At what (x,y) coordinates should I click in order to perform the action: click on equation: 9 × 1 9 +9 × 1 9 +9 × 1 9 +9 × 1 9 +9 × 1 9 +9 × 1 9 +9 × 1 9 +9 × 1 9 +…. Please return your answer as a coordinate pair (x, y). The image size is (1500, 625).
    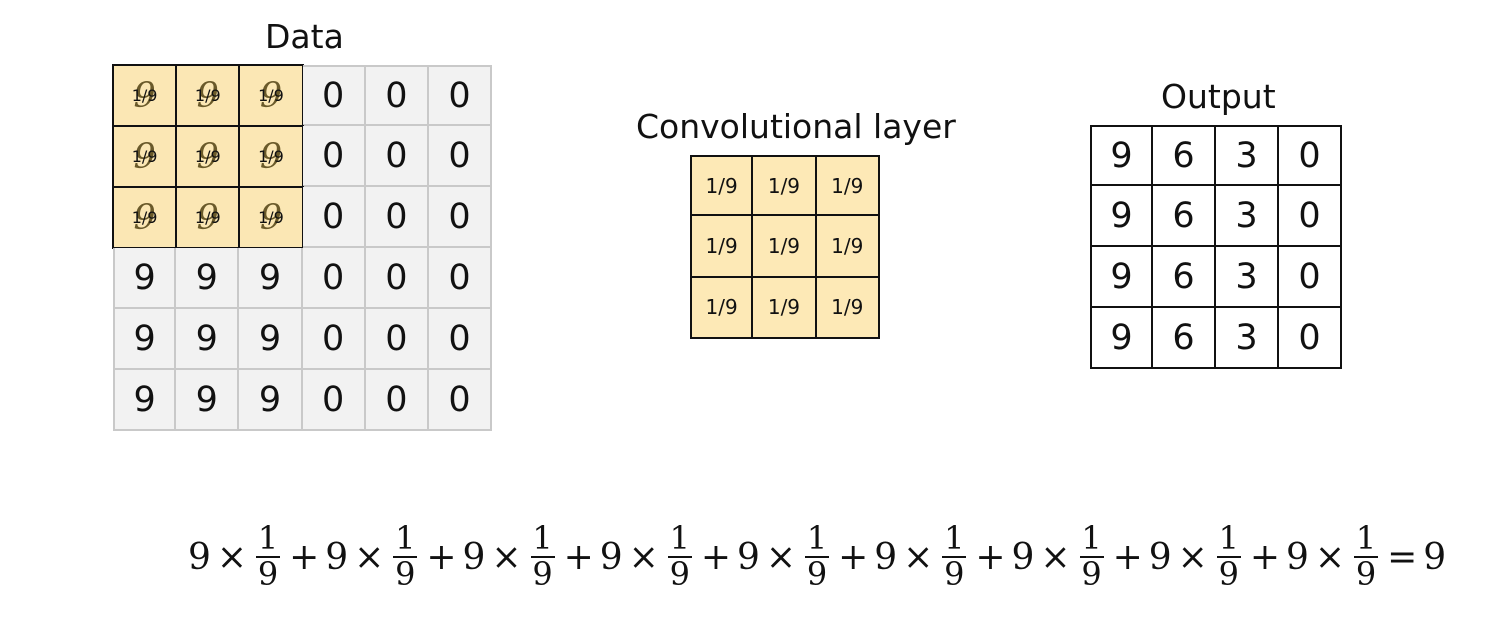
    Looking at the image, I should click on (817, 557).